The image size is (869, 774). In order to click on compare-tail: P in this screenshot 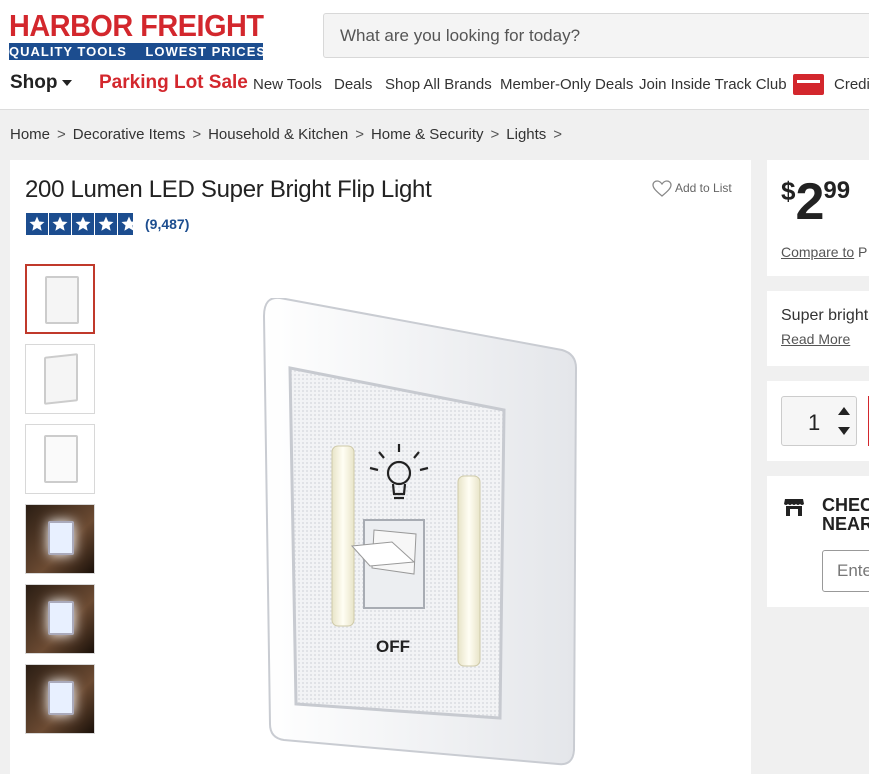, I will do `click(863, 252)`.